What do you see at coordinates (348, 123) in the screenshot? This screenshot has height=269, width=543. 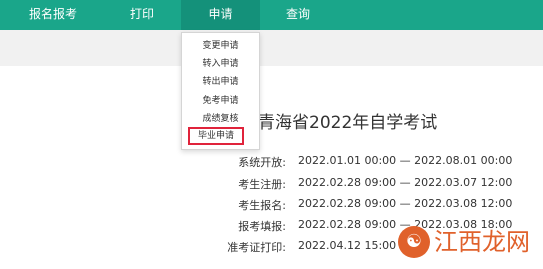 I see `page-title: 青海省2022年自学考试` at bounding box center [348, 123].